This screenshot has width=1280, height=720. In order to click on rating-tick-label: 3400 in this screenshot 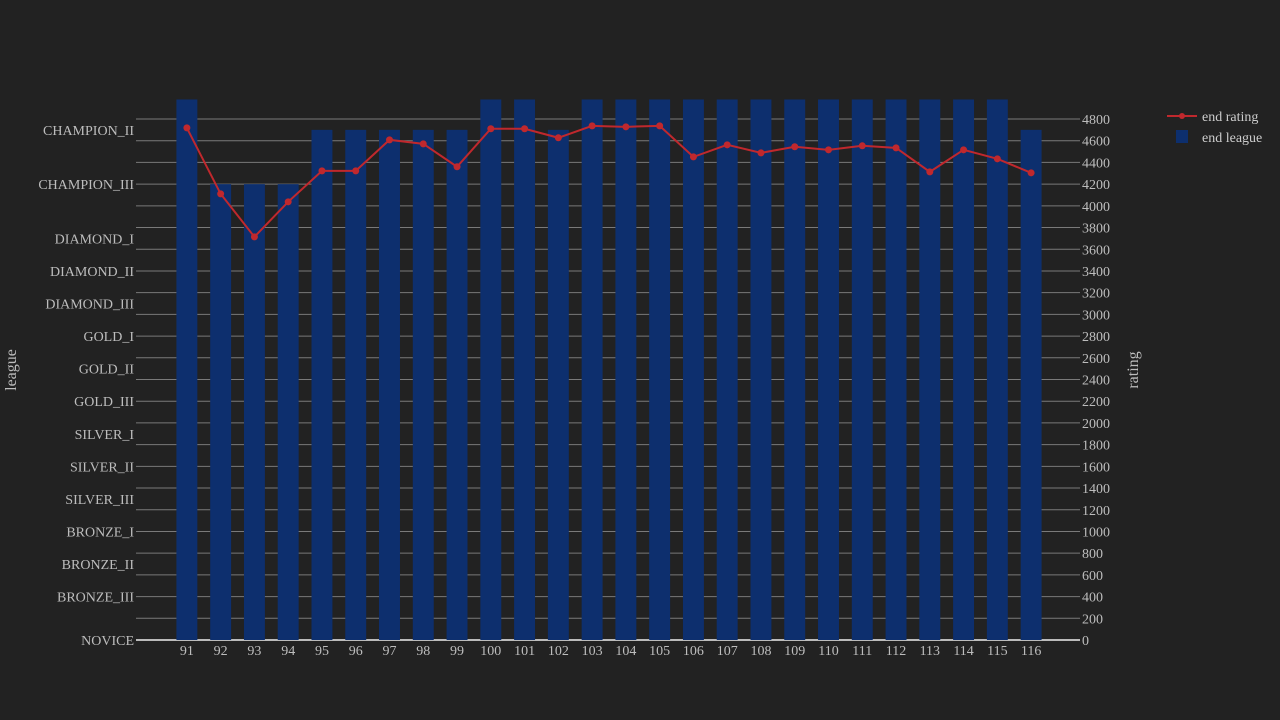, I will do `click(1096, 272)`.